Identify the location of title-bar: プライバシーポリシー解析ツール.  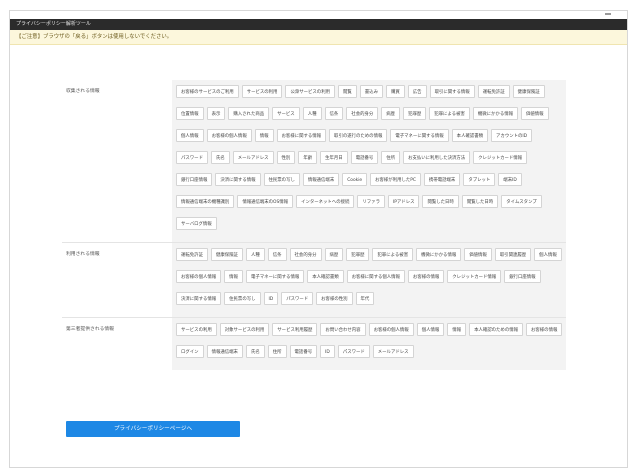
(318, 24).